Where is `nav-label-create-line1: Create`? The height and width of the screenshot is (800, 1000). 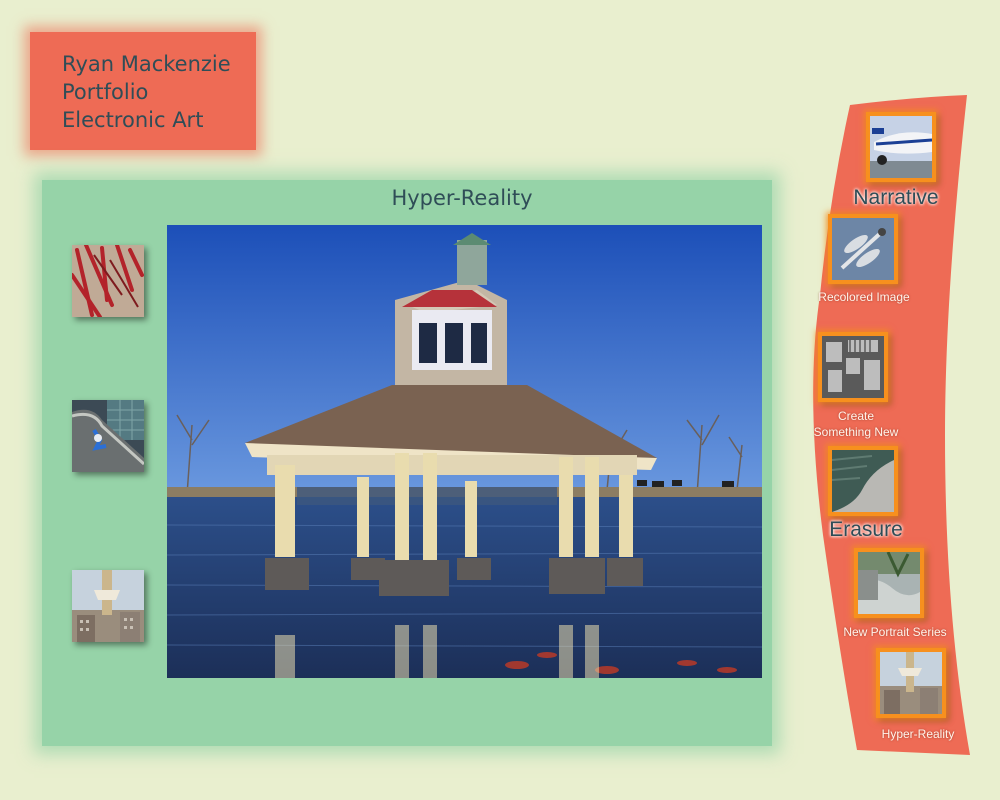
nav-label-create-line1: Create is located at coordinates (856, 416).